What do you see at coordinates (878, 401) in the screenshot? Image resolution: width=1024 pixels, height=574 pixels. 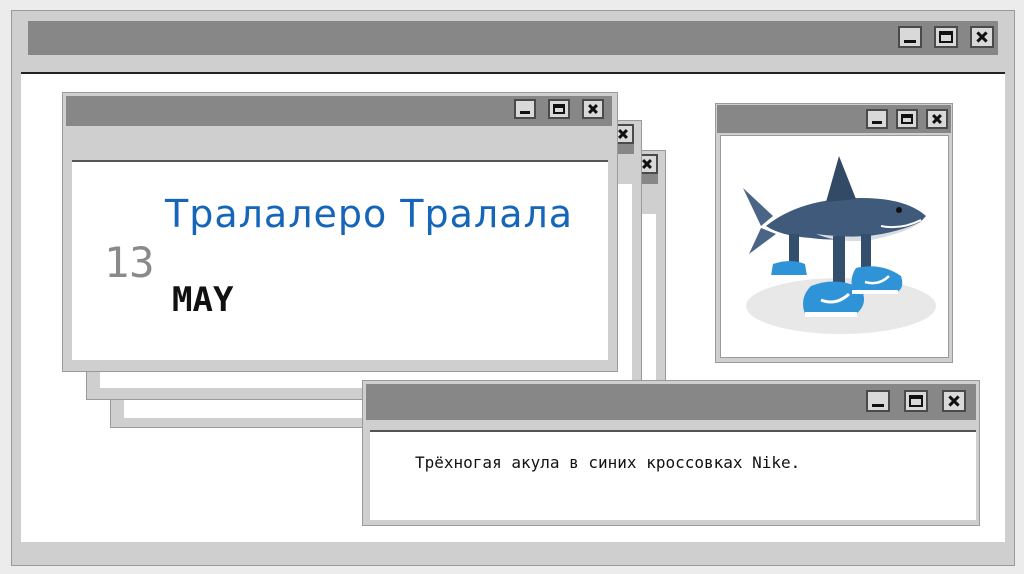 I see `caption-window-minimize-icon` at bounding box center [878, 401].